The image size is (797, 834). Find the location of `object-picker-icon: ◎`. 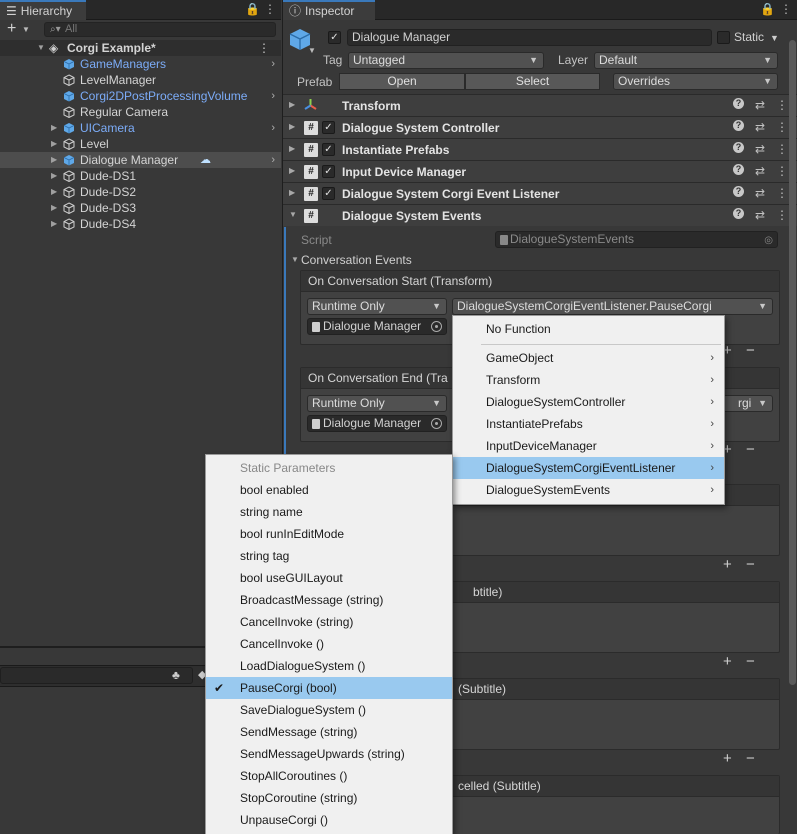

object-picker-icon: ◎ is located at coordinates (768, 240).